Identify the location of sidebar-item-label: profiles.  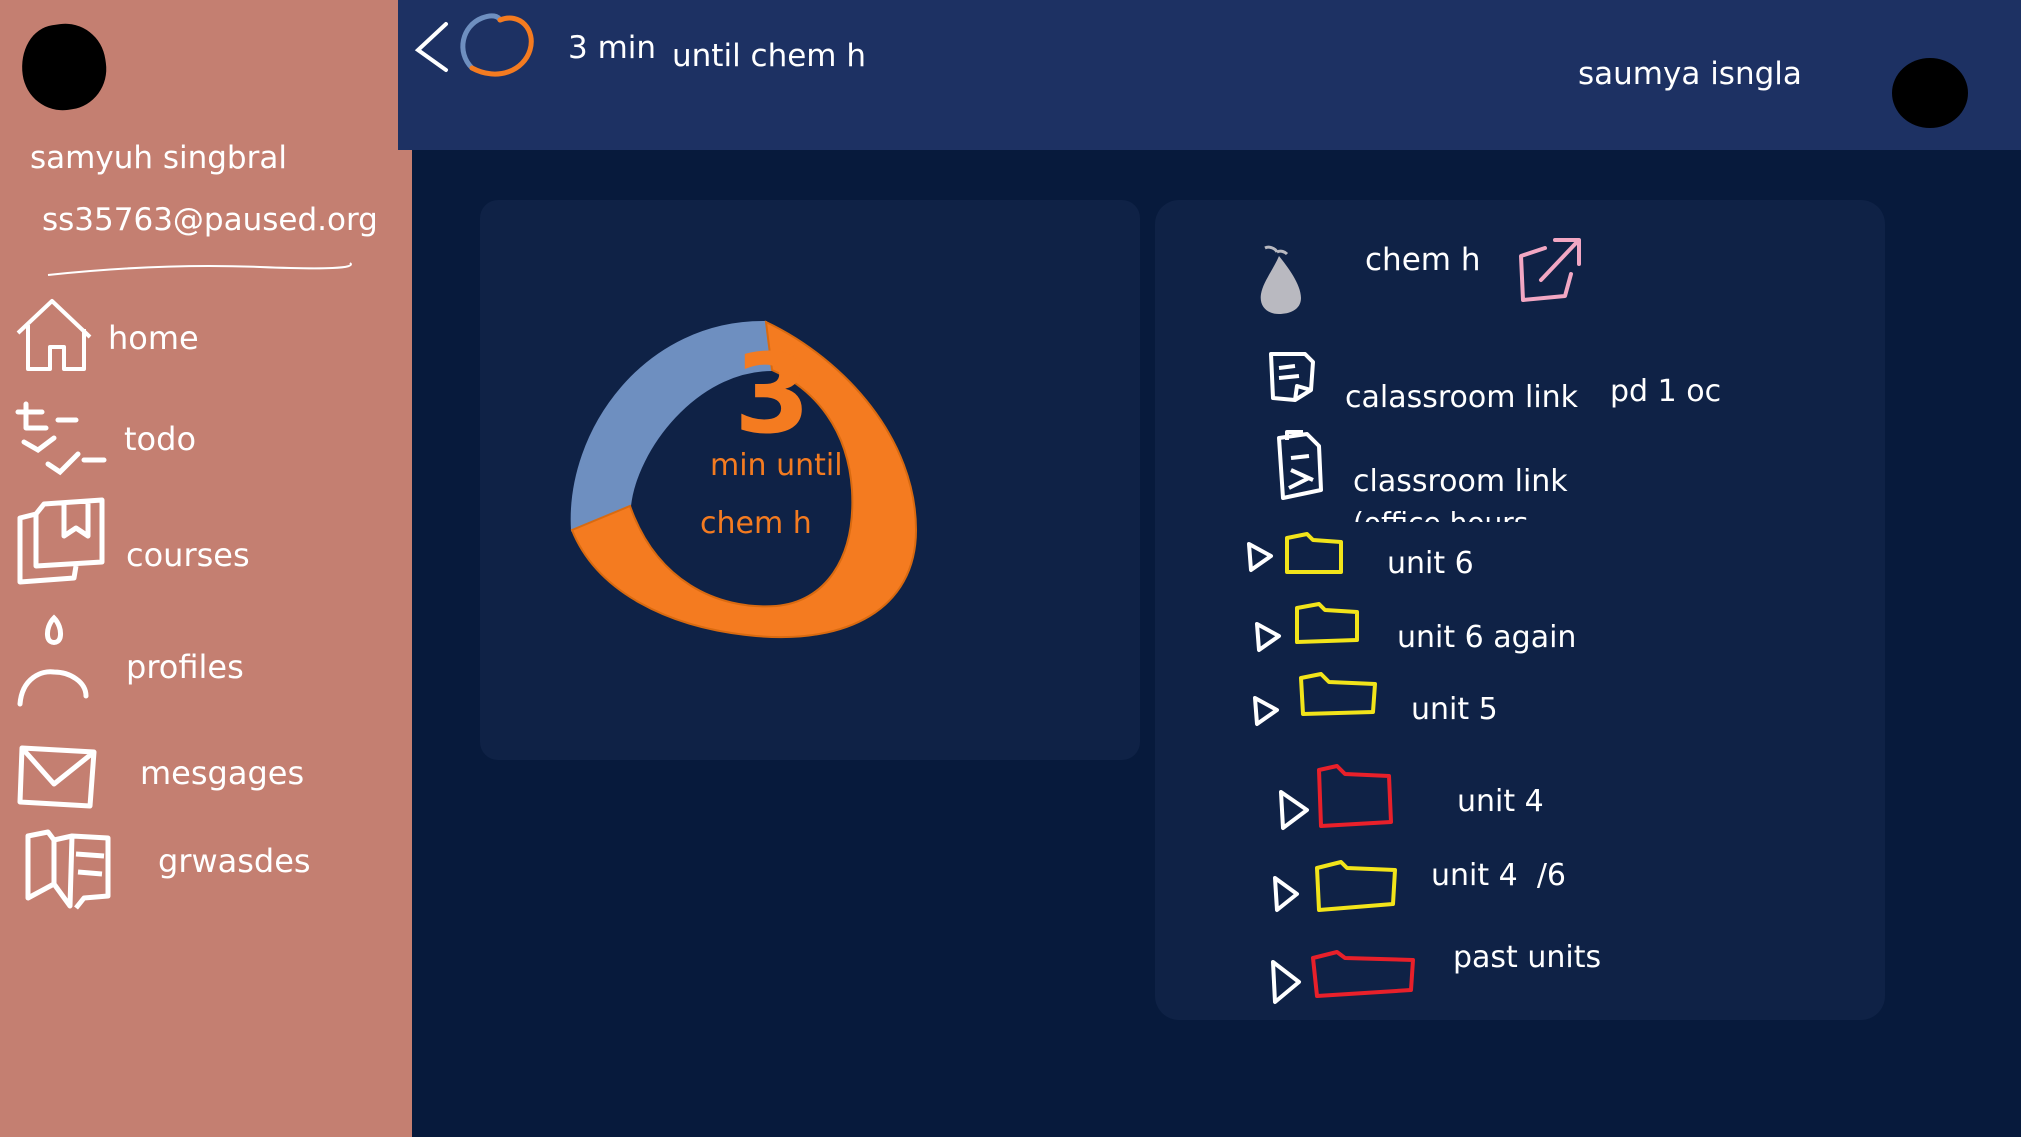
(185, 667).